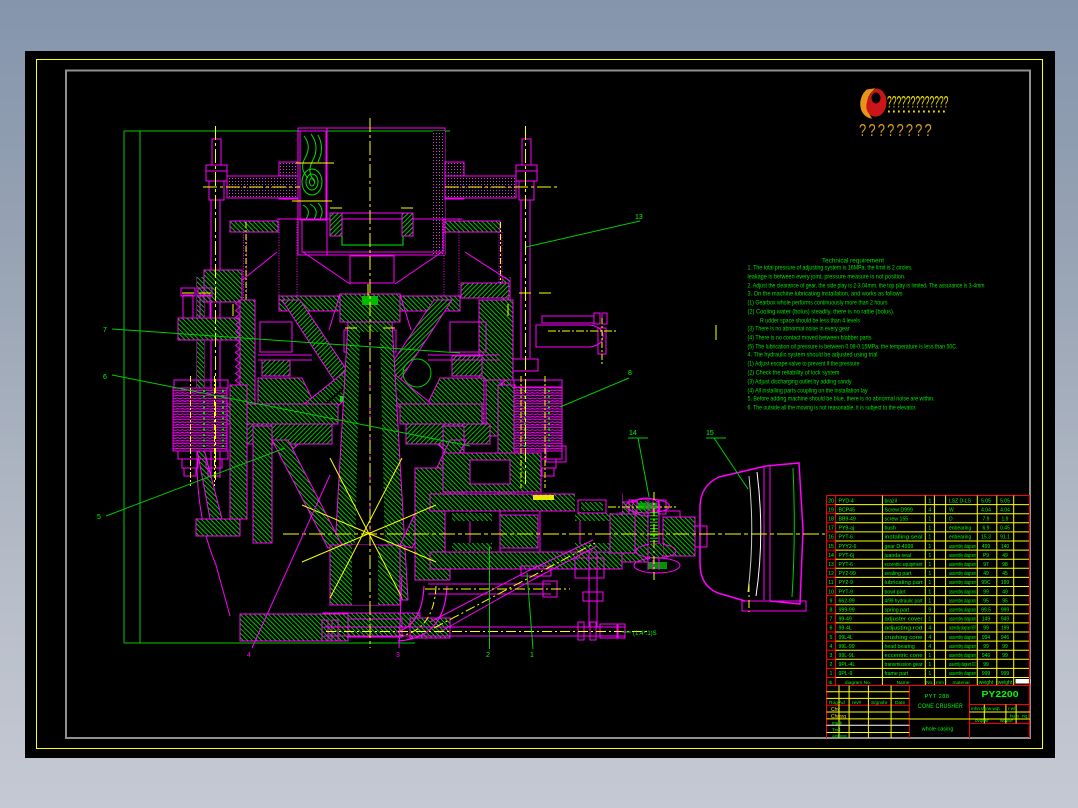 The width and height of the screenshot is (1078, 808). I want to click on svg-text: BB9-49, so click(847, 520).